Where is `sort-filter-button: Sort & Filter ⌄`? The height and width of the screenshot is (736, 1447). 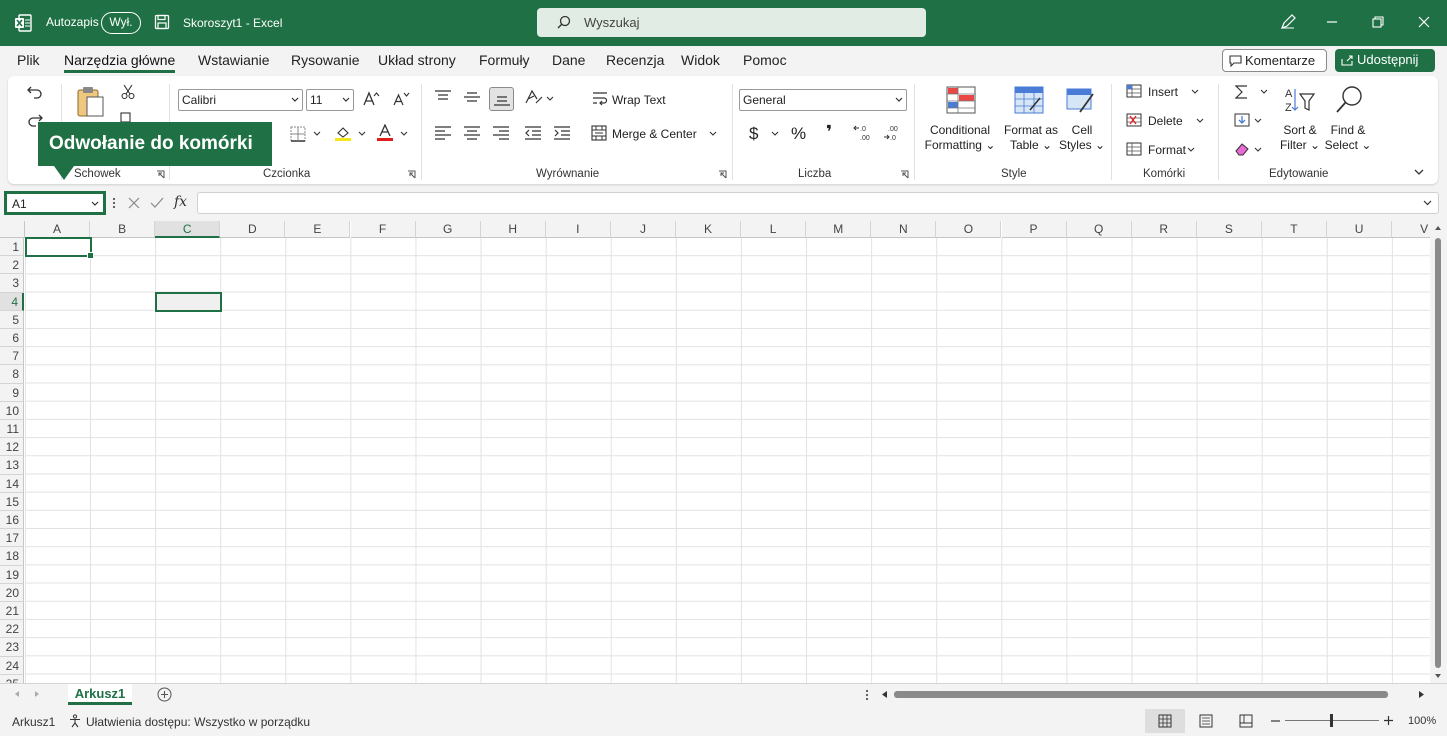 sort-filter-button: Sort & Filter ⌄ is located at coordinates (1300, 138).